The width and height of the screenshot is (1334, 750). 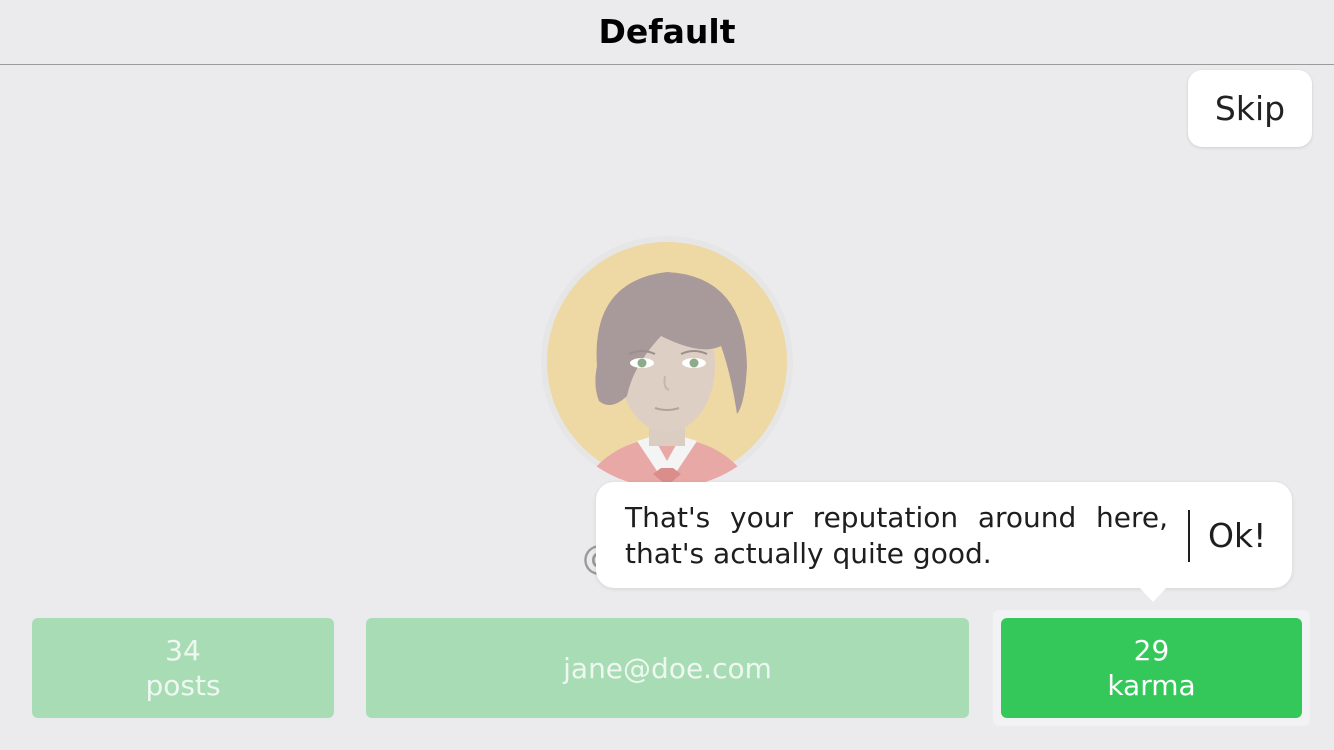 I want to click on avatar, so click(x=667, y=362).